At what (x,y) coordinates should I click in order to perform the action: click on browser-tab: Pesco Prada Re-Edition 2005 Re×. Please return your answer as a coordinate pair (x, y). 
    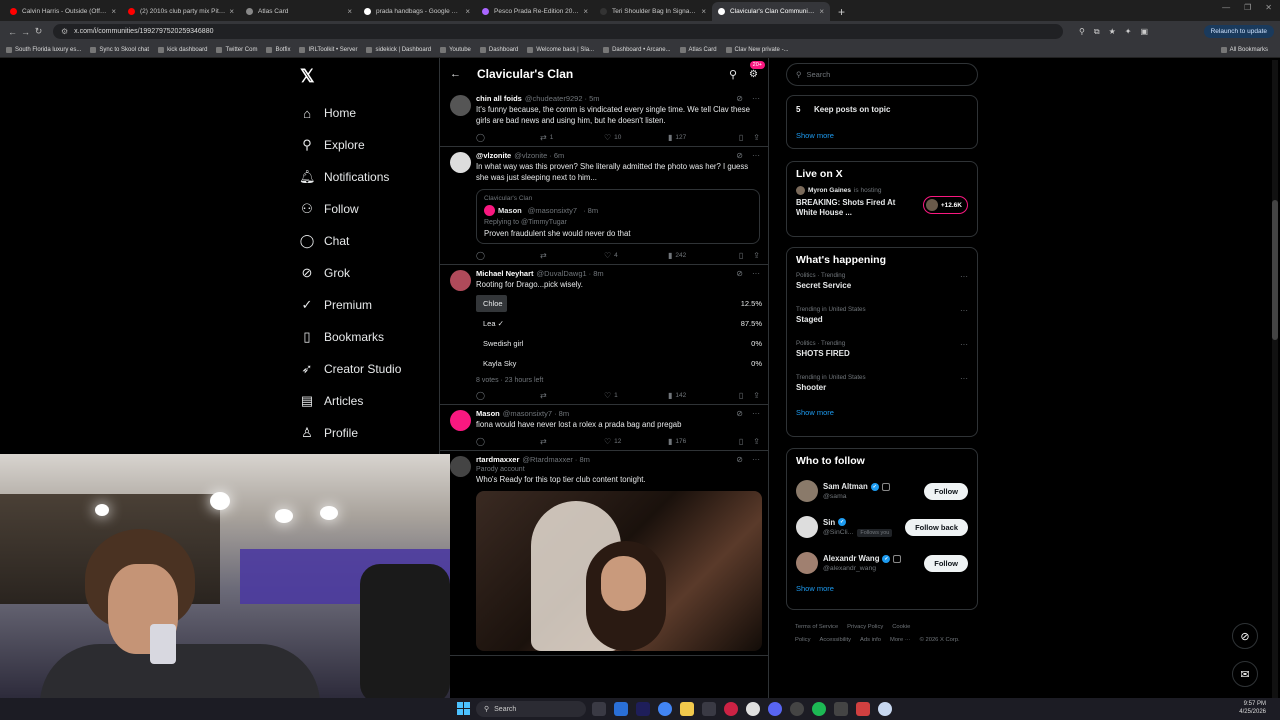
    Looking at the image, I should click on (535, 11).